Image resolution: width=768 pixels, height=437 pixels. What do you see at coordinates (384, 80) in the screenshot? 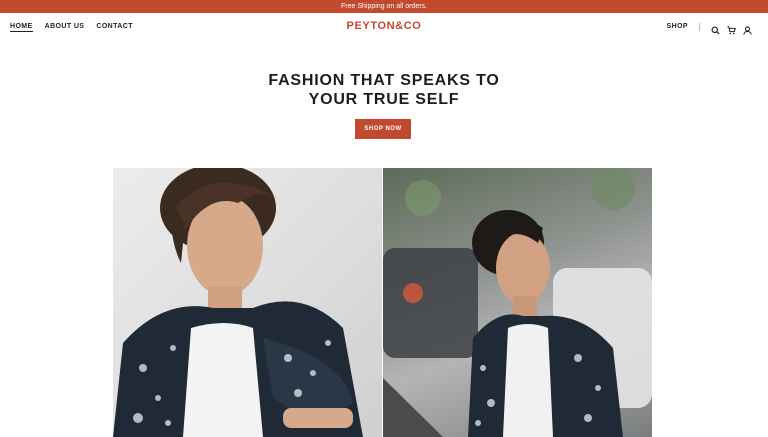
I see `hero-title-line1: FASHION THAT SPEAKS TO` at bounding box center [384, 80].